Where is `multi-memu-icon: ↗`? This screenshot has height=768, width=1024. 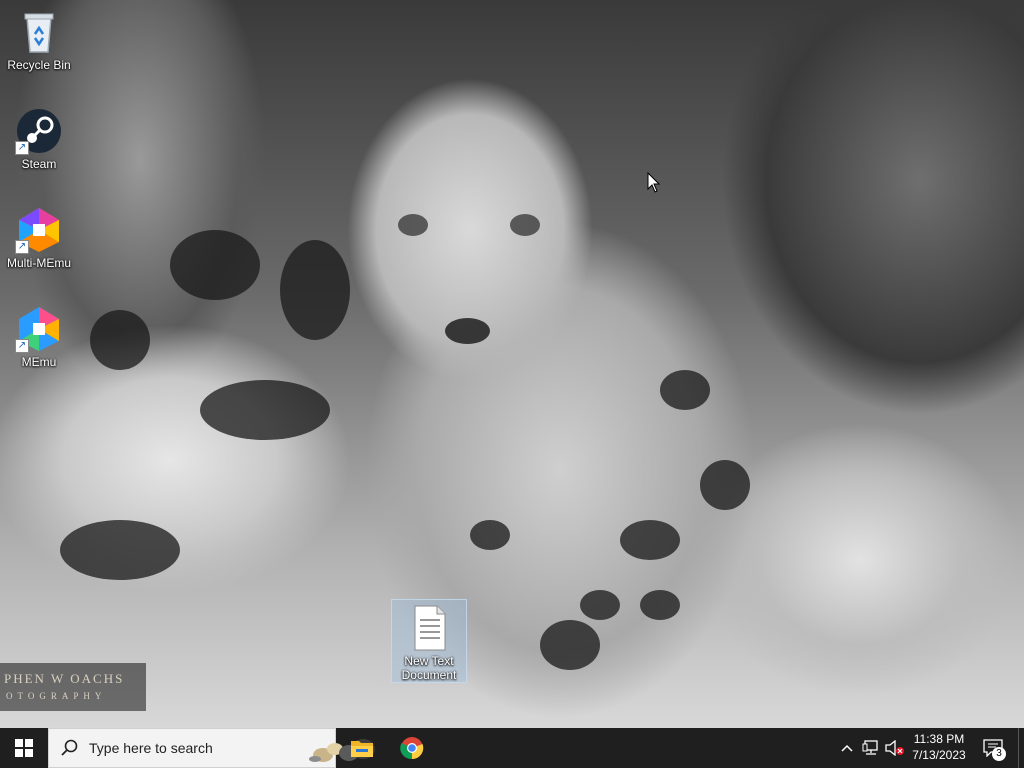
multi-memu-icon: ↗ is located at coordinates (39, 230).